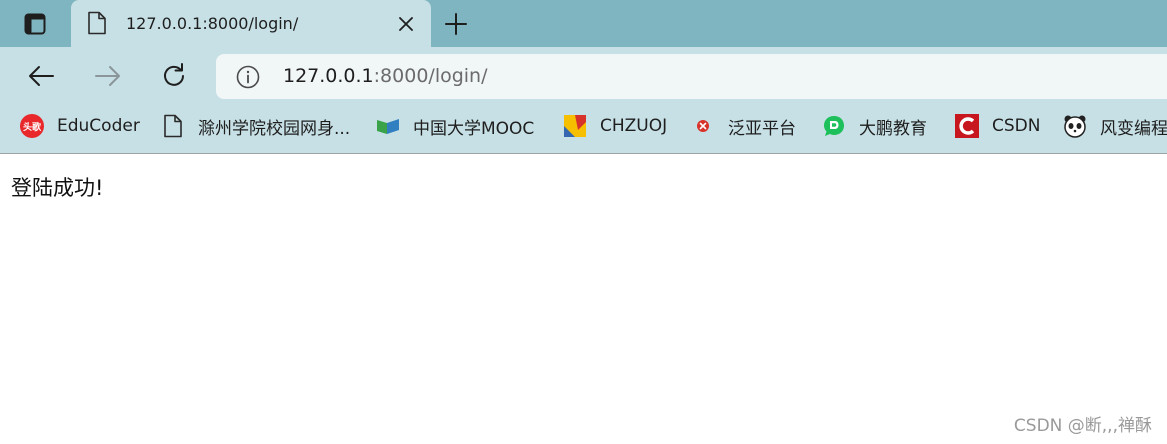  What do you see at coordinates (703, 126) in the screenshot?
I see `fanya-icon` at bounding box center [703, 126].